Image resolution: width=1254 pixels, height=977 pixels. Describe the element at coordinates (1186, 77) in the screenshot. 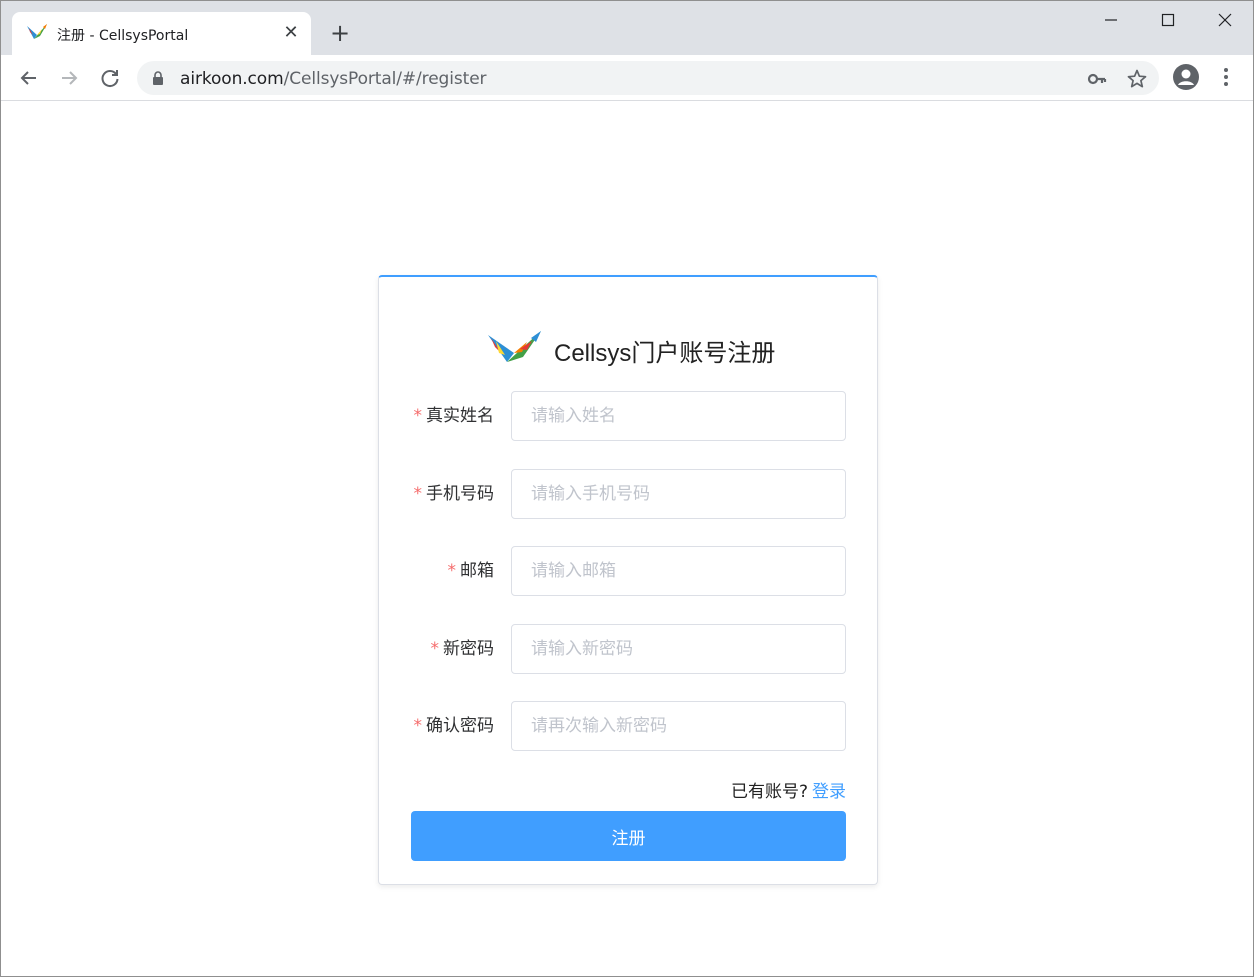

I see `profile-avatar-icon` at that location.